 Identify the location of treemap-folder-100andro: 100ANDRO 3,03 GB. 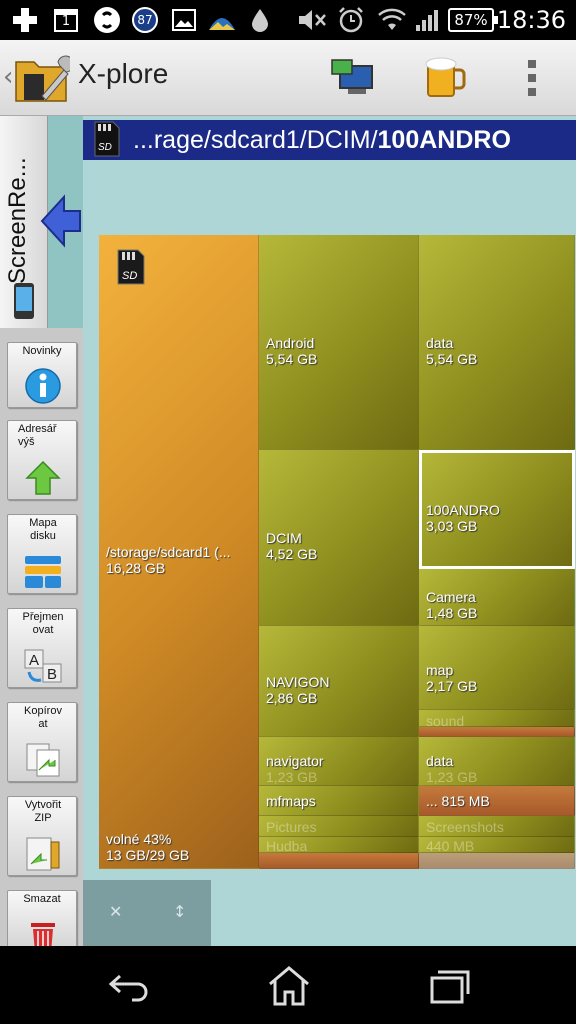
(497, 509).